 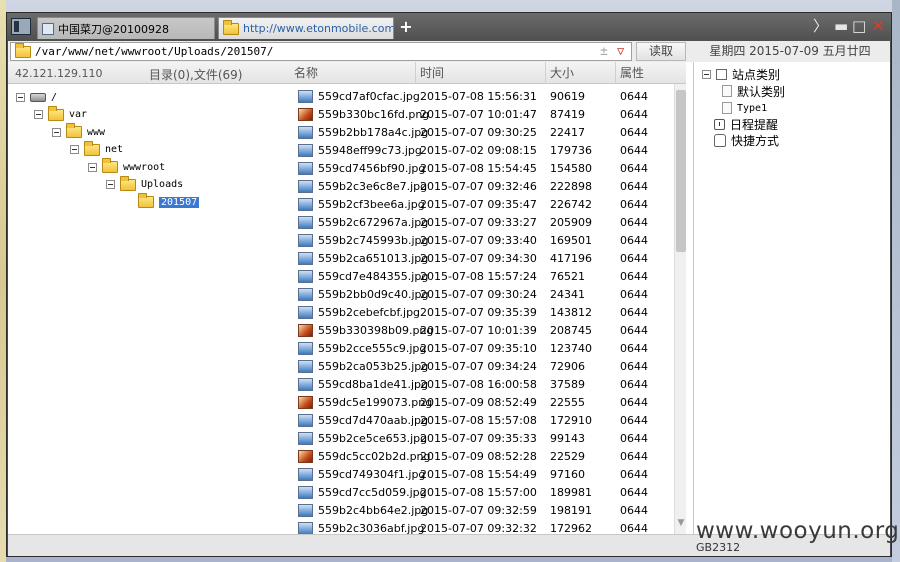 I want to click on scroll-down-icon: ▼, so click(x=681, y=524).